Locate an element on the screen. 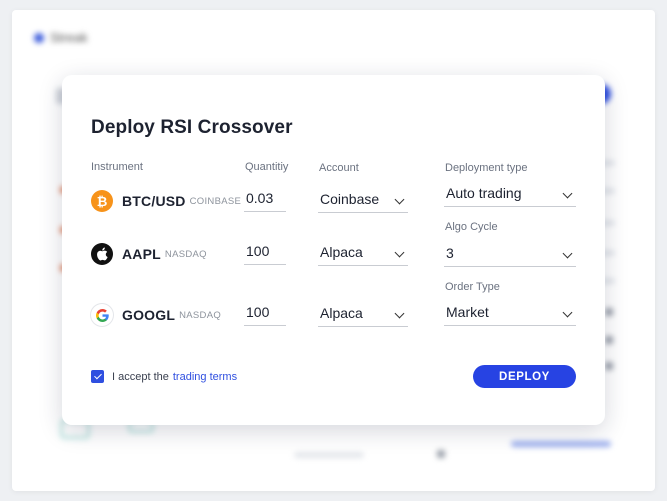 The width and height of the screenshot is (667, 501). apple-icon is located at coordinates (102, 254).